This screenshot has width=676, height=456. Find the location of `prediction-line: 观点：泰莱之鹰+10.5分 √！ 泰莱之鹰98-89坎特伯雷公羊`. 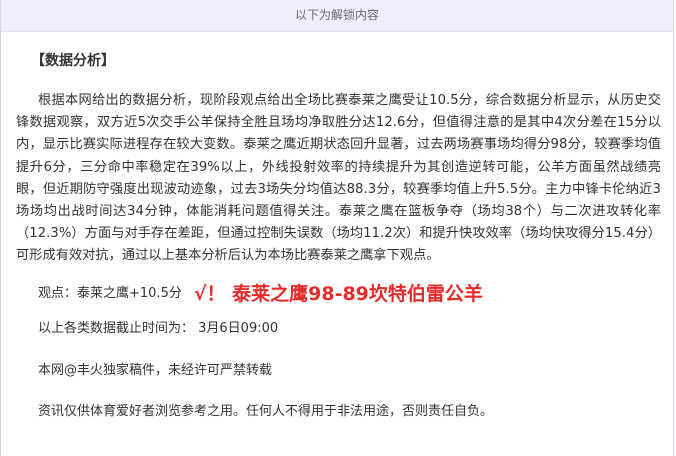

prediction-line: 观点：泰莱之鹰+10.5分 √！ 泰莱之鹰98-89坎特伯雷公羊 is located at coordinates (349, 294).